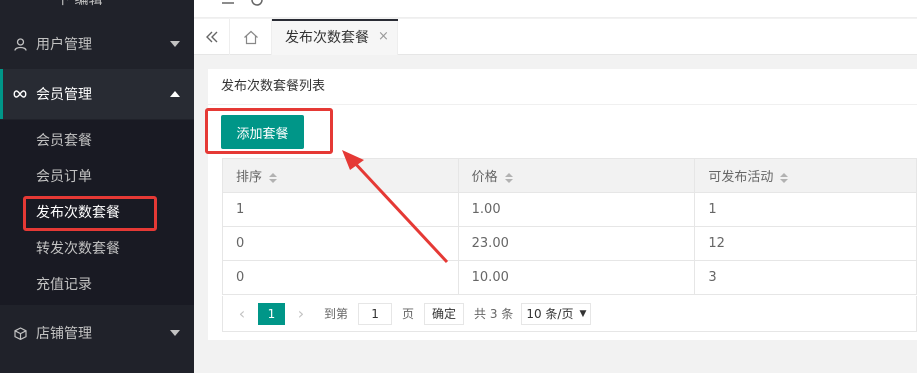 The width and height of the screenshot is (917, 373). I want to click on column-header-sort: 排序, so click(340, 175).